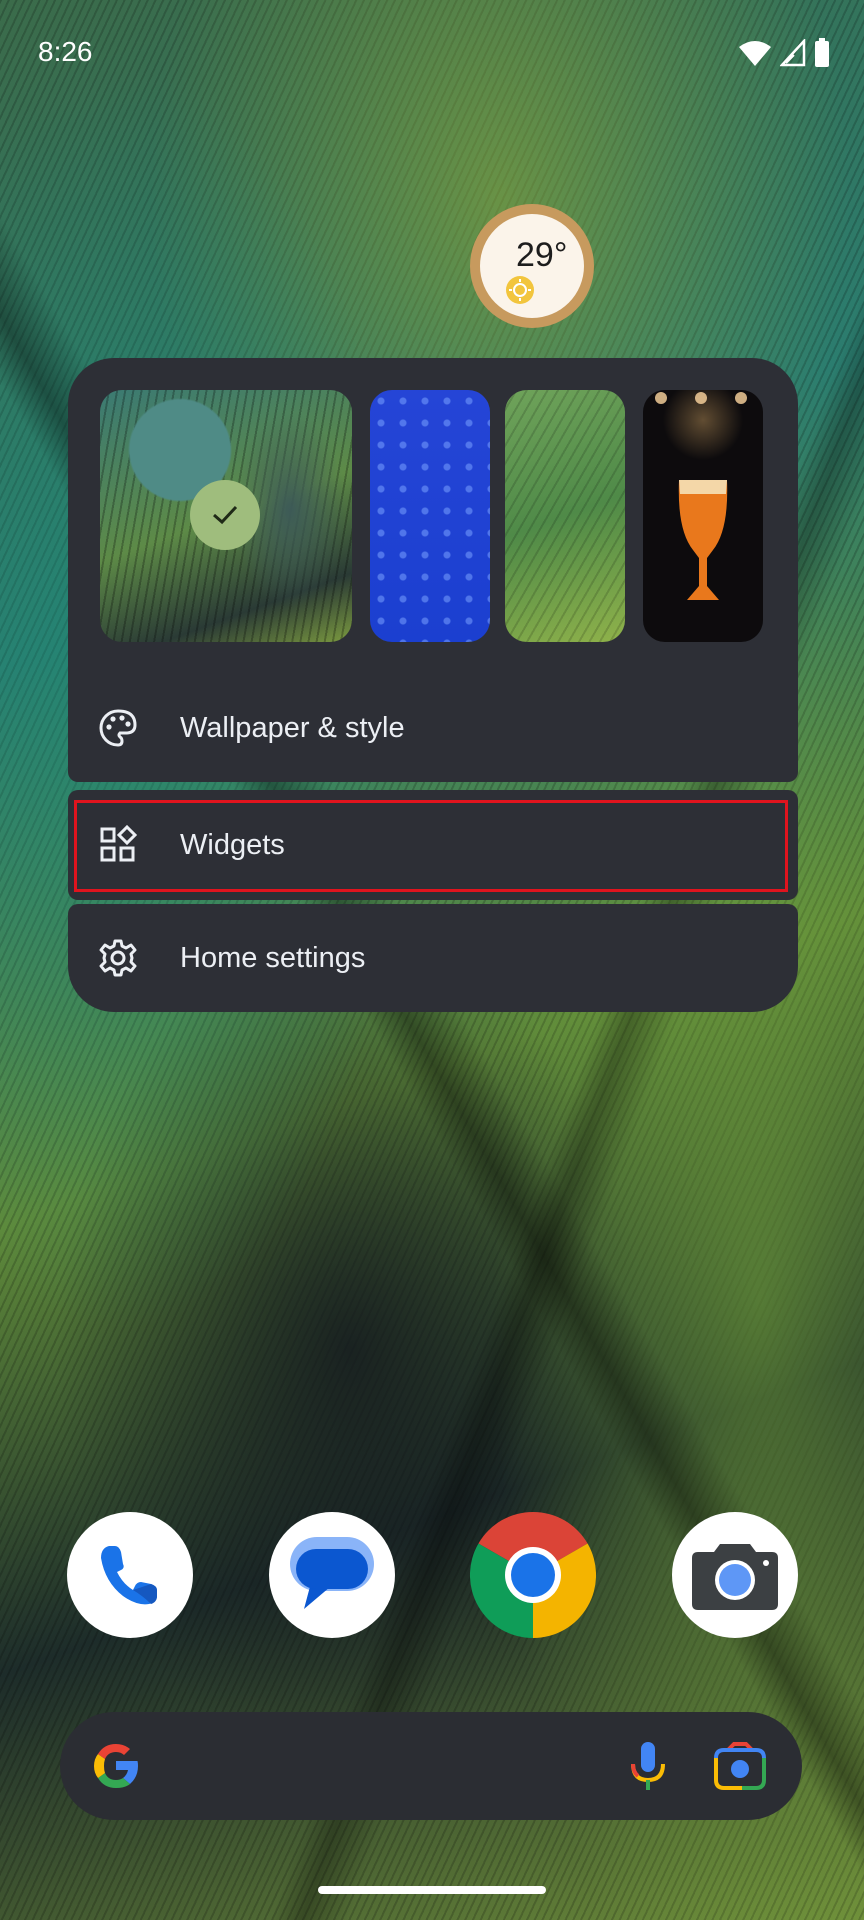  Describe the element at coordinates (431, 846) in the screenshot. I see `highlight-box` at that location.